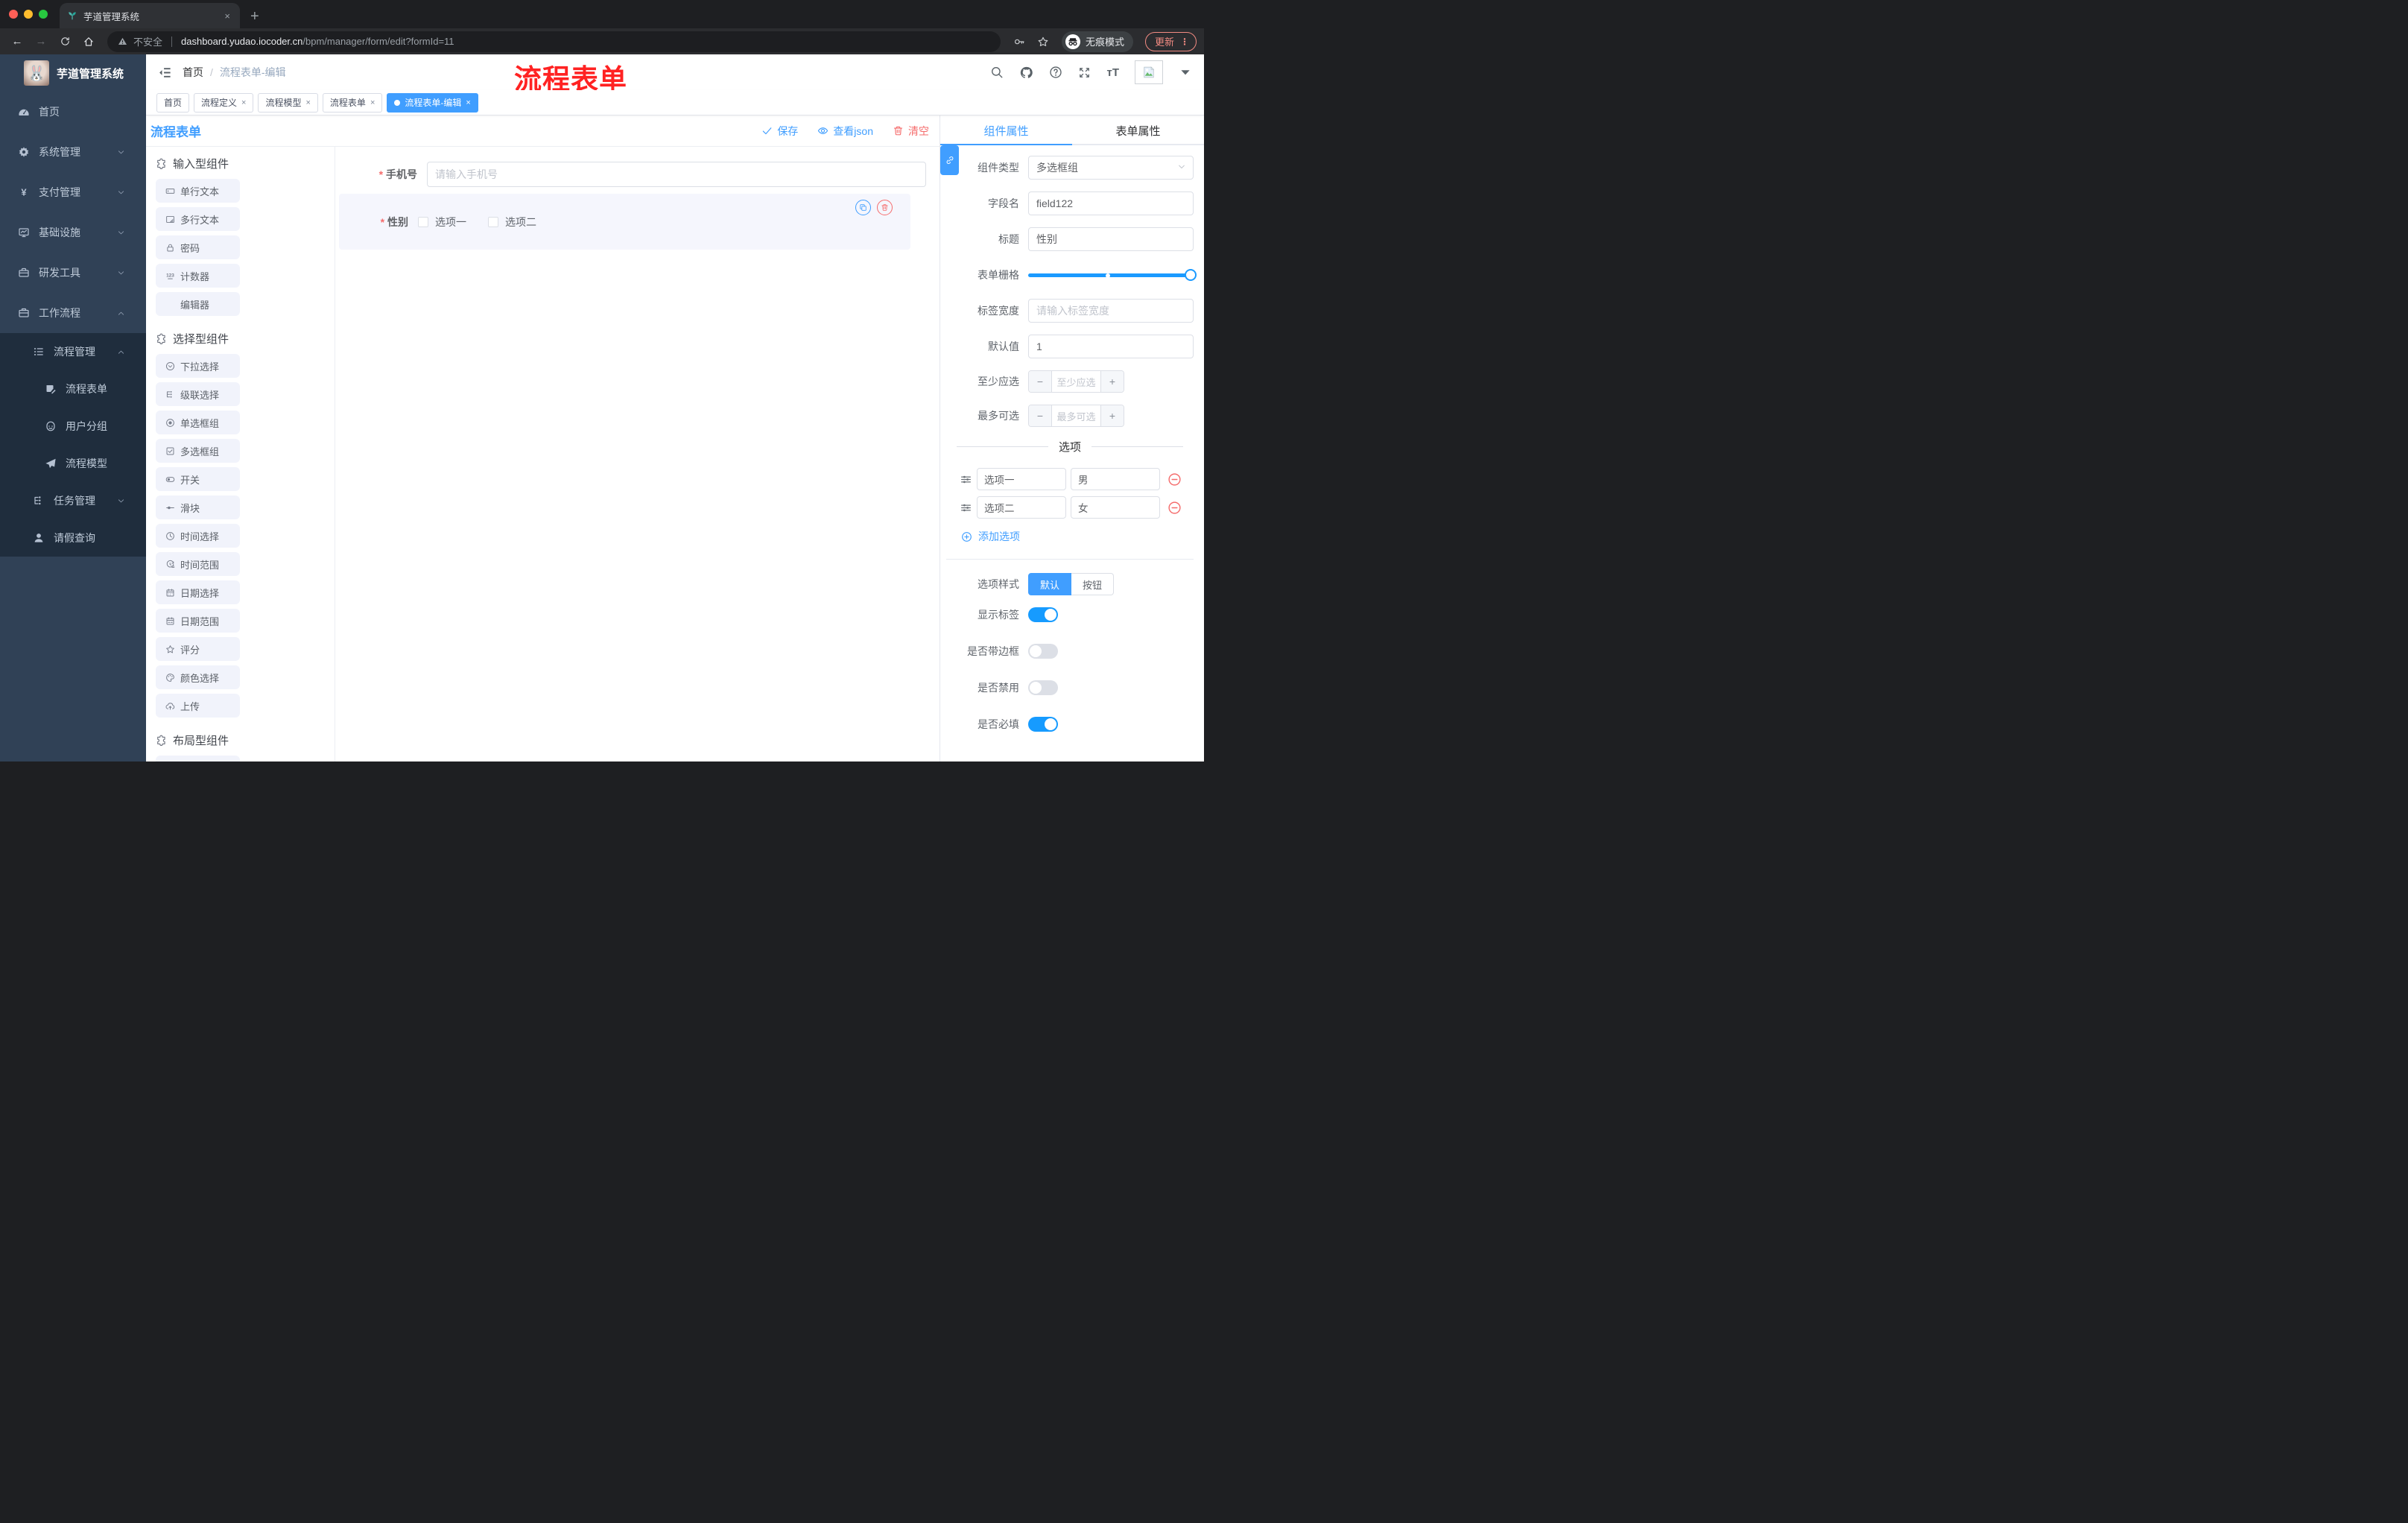 The image size is (2408, 1523). What do you see at coordinates (198, 304) in the screenshot?
I see `component-item-editor: 编辑器` at bounding box center [198, 304].